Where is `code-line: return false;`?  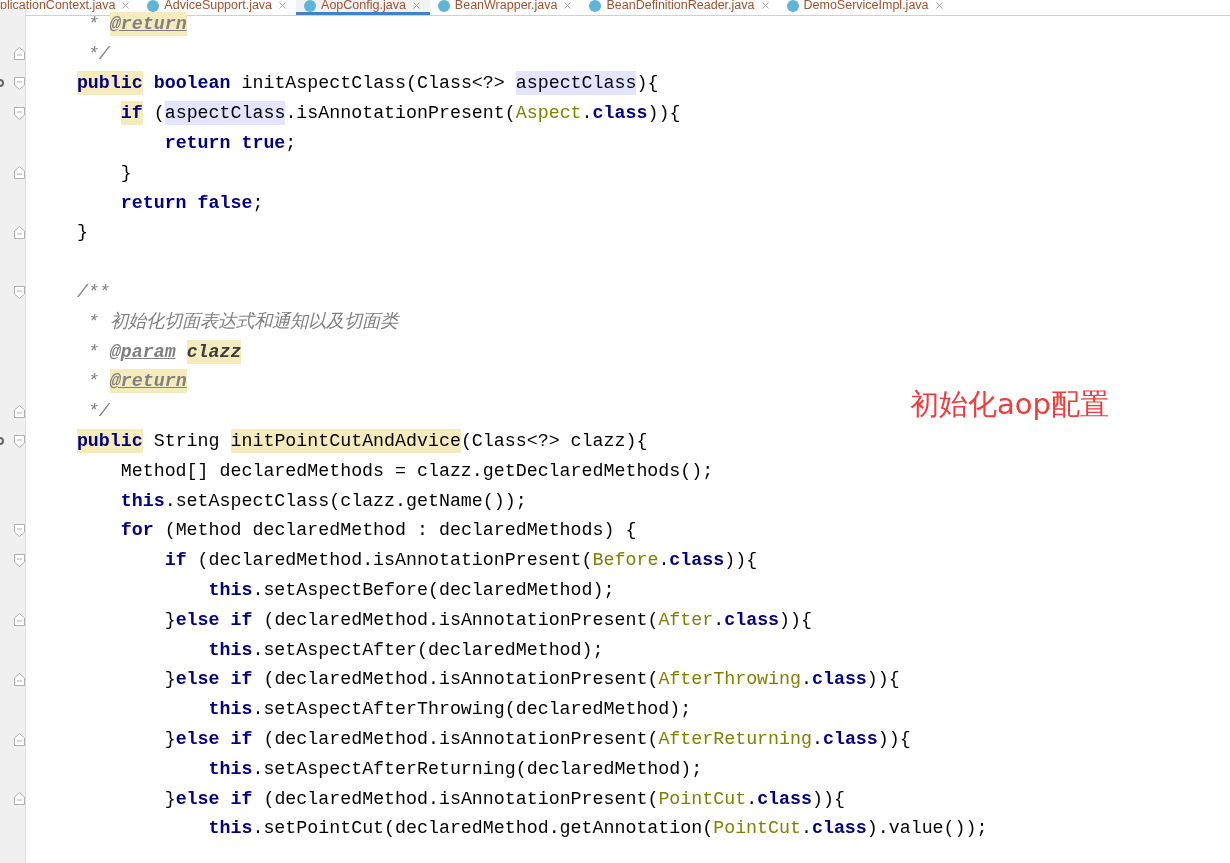
code-line: return false; is located at coordinates (191, 203).